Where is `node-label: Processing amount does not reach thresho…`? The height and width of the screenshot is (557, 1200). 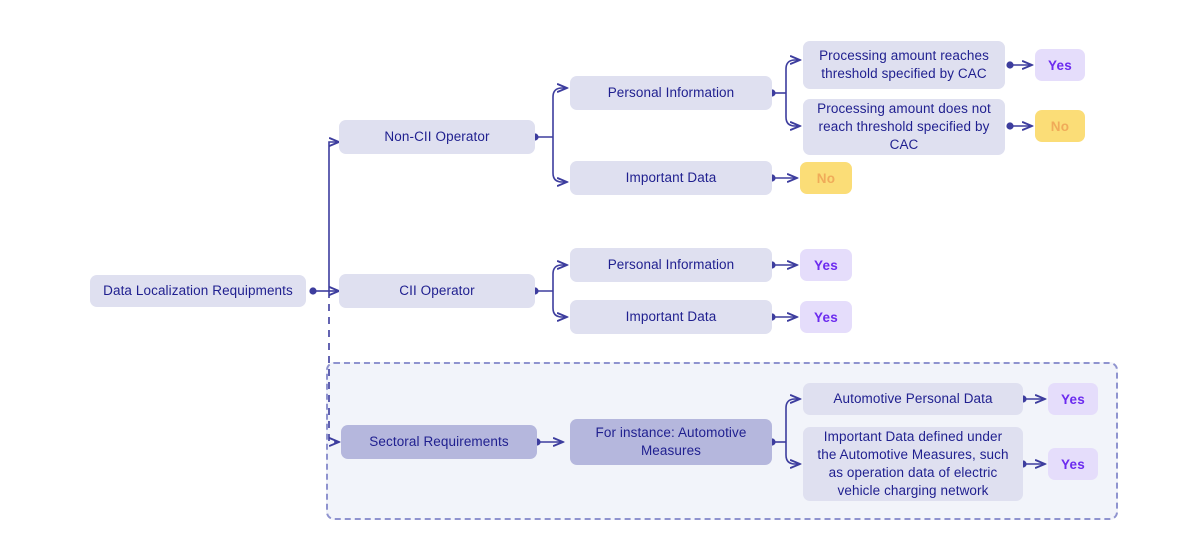 node-label: Processing amount does not reach thresho… is located at coordinates (904, 126).